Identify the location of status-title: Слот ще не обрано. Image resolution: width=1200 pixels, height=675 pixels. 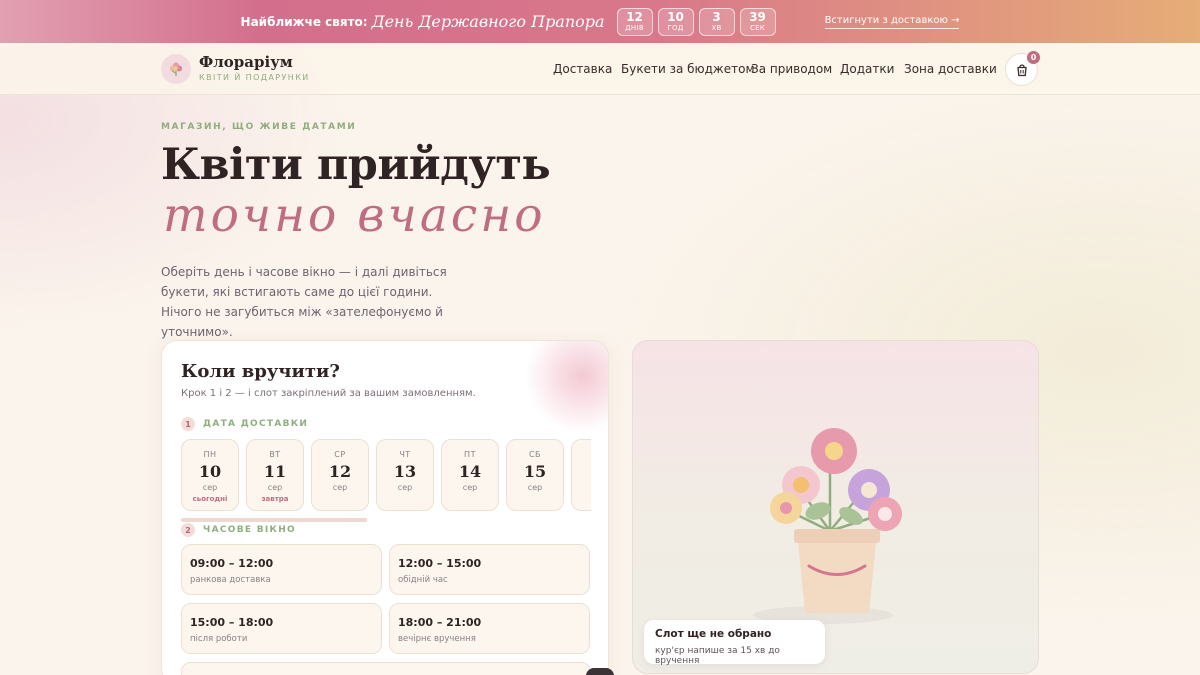
(713, 634).